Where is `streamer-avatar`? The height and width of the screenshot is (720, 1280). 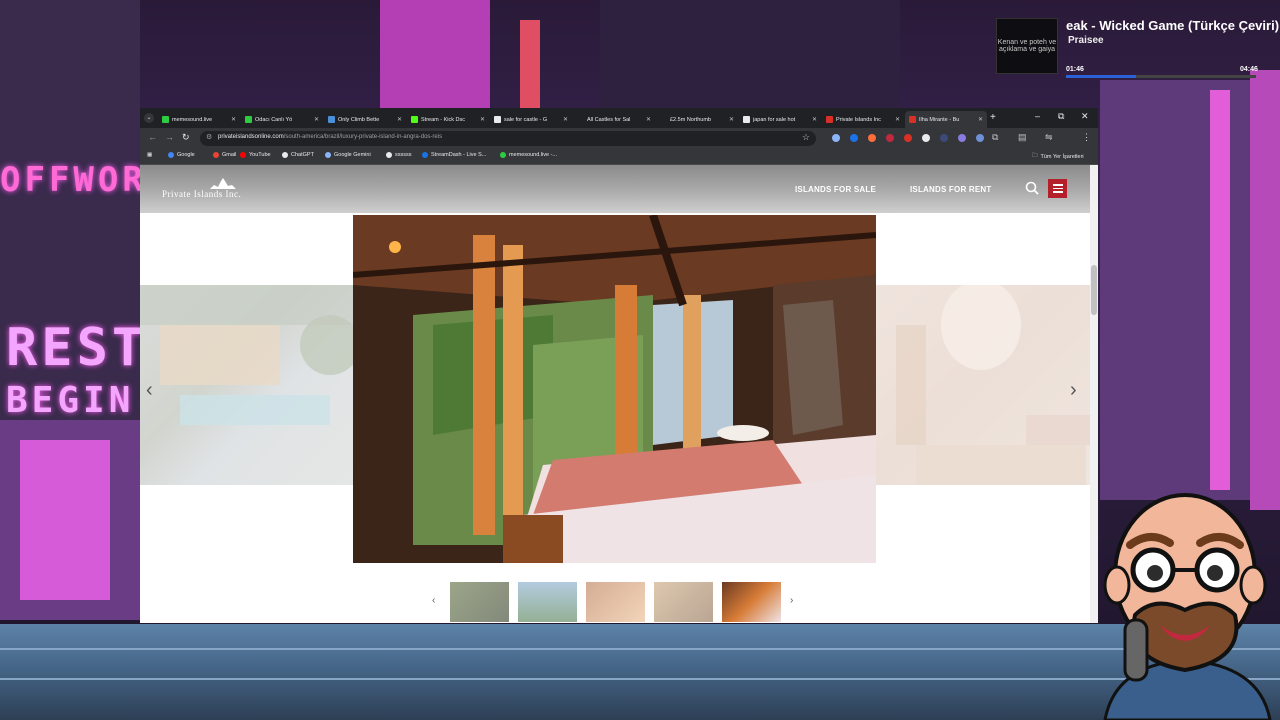 streamer-avatar is located at coordinates (1187, 606).